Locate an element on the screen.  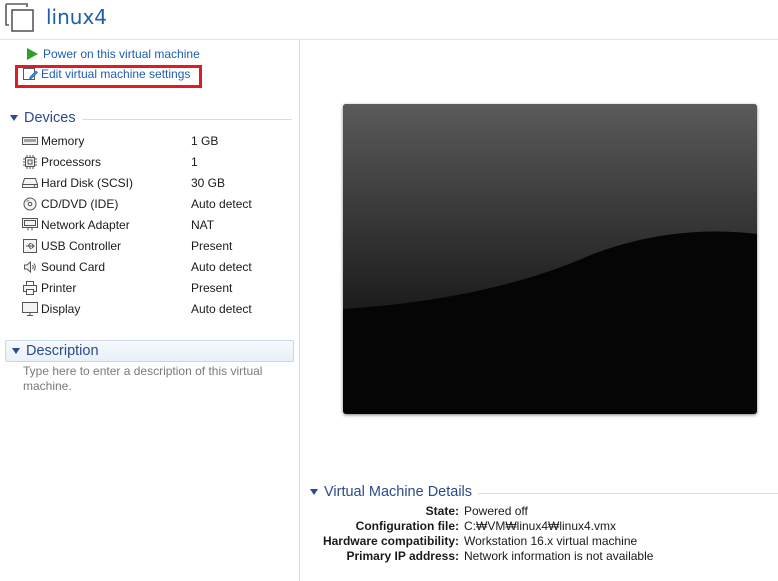
power-on-label: Power on this virtual machine is located at coordinates (121, 54).